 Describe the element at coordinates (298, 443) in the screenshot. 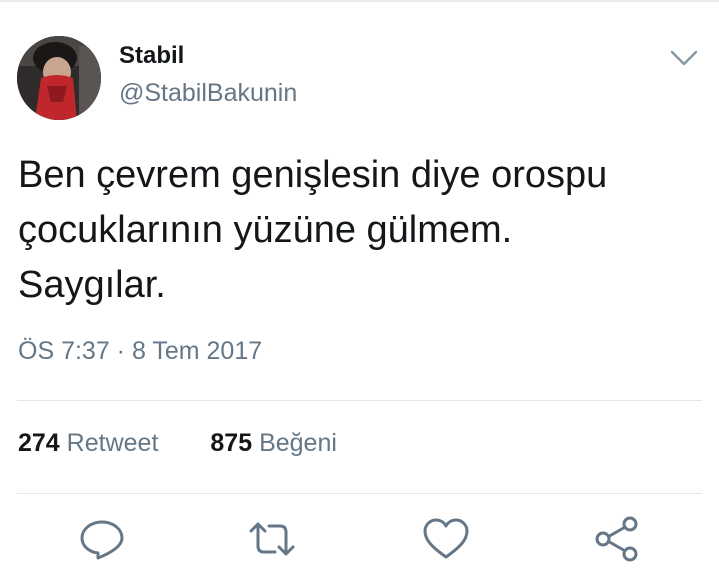

I see `like-label: Beğeni` at that location.